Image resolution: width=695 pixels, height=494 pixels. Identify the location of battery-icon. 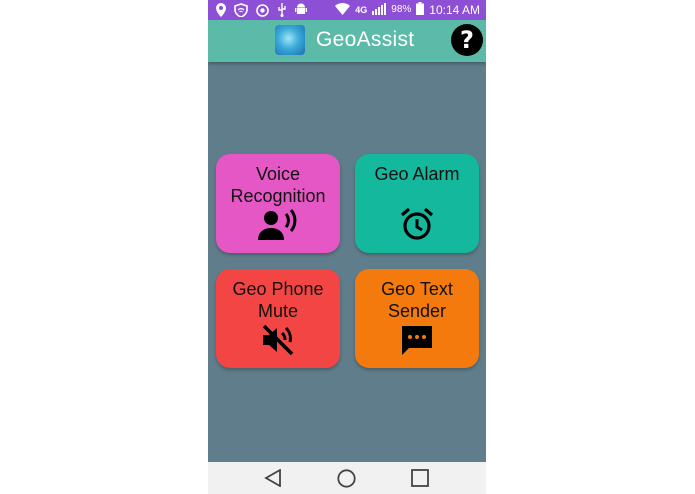
(420, 10).